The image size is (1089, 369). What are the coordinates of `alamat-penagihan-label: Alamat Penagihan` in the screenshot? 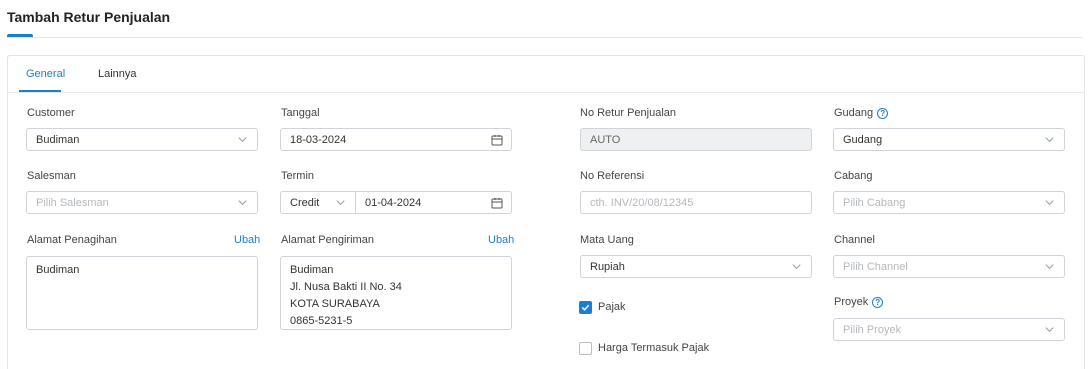 It's located at (72, 240).